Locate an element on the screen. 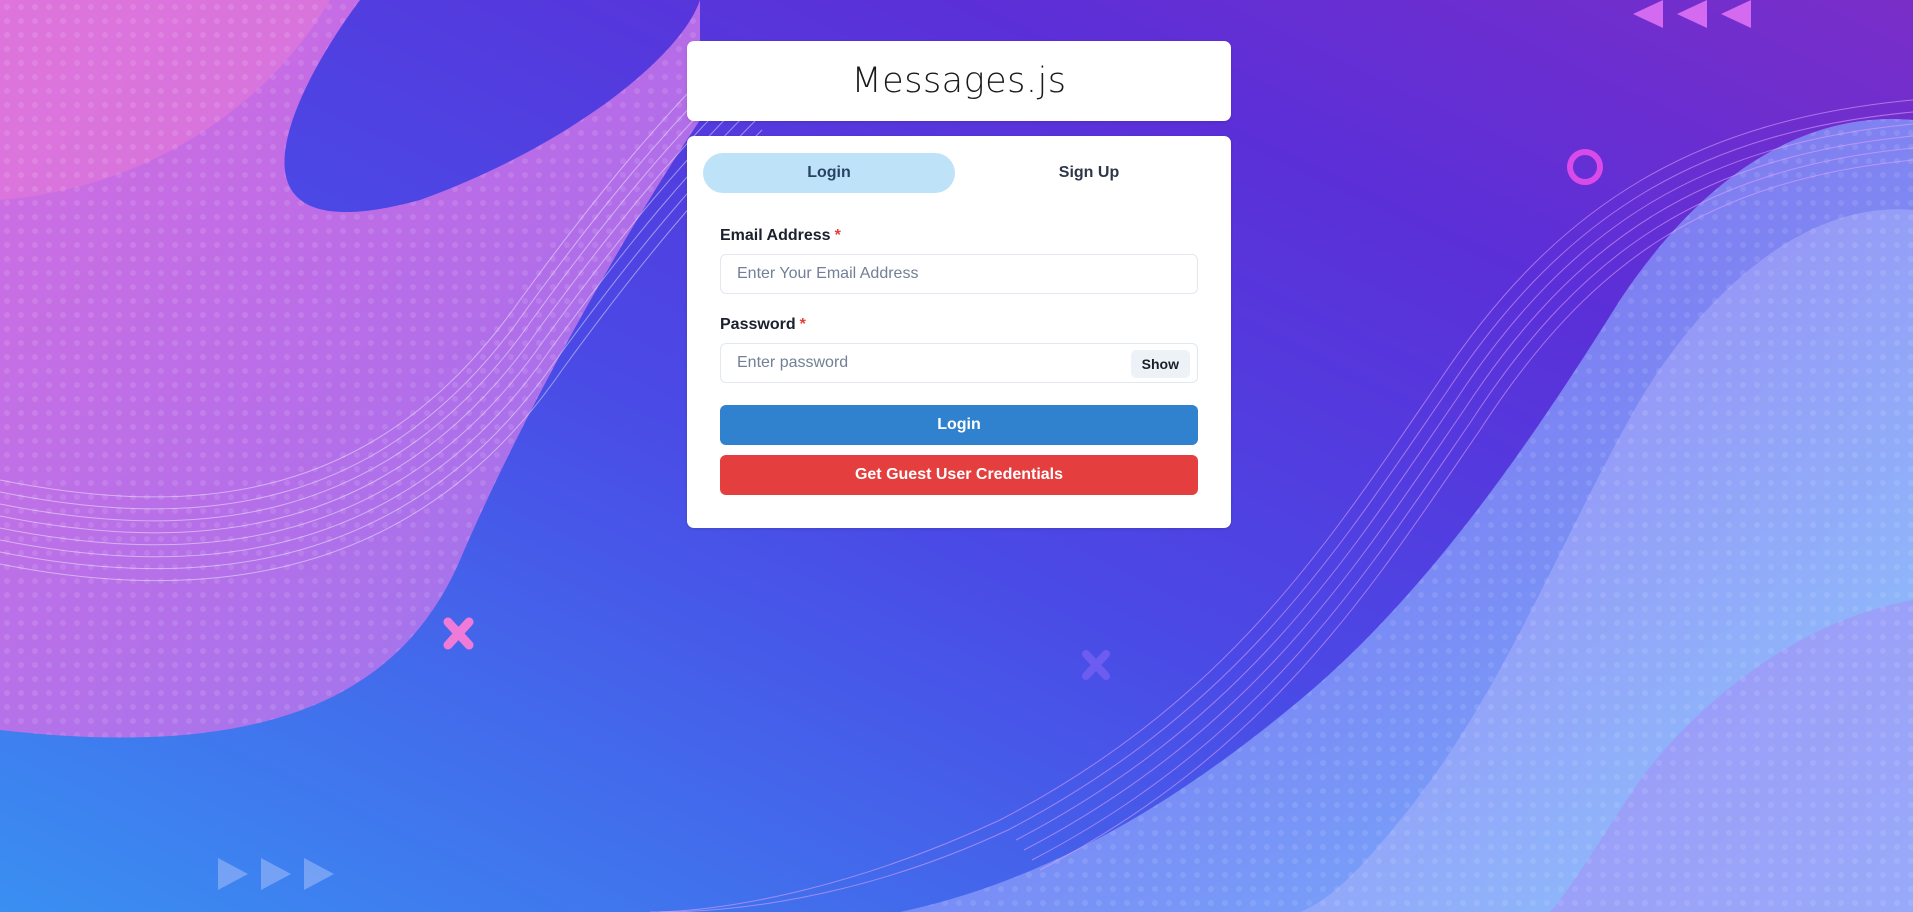 The height and width of the screenshot is (912, 1913). email-input-wrapper is located at coordinates (959, 274).